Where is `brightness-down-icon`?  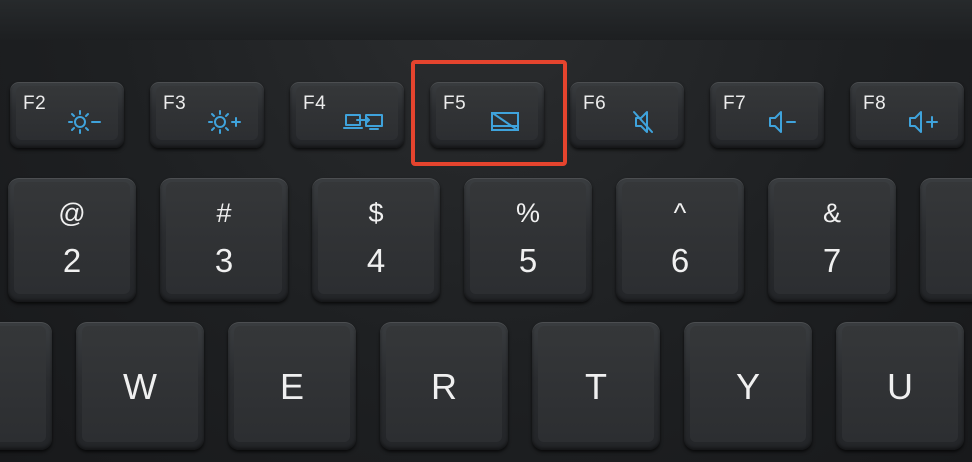 brightness-down-icon is located at coordinates (85, 121).